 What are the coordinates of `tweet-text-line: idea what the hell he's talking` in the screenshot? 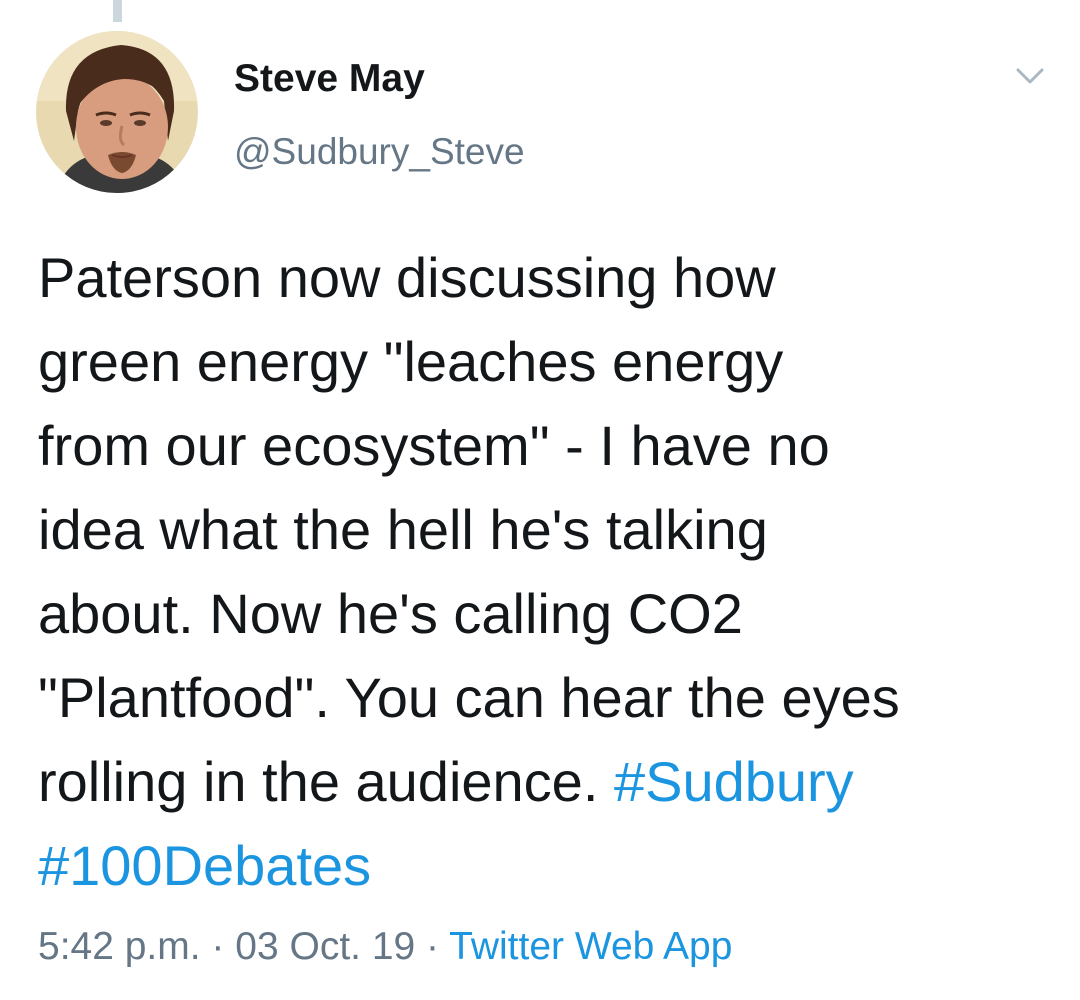 It's located at (403, 529).